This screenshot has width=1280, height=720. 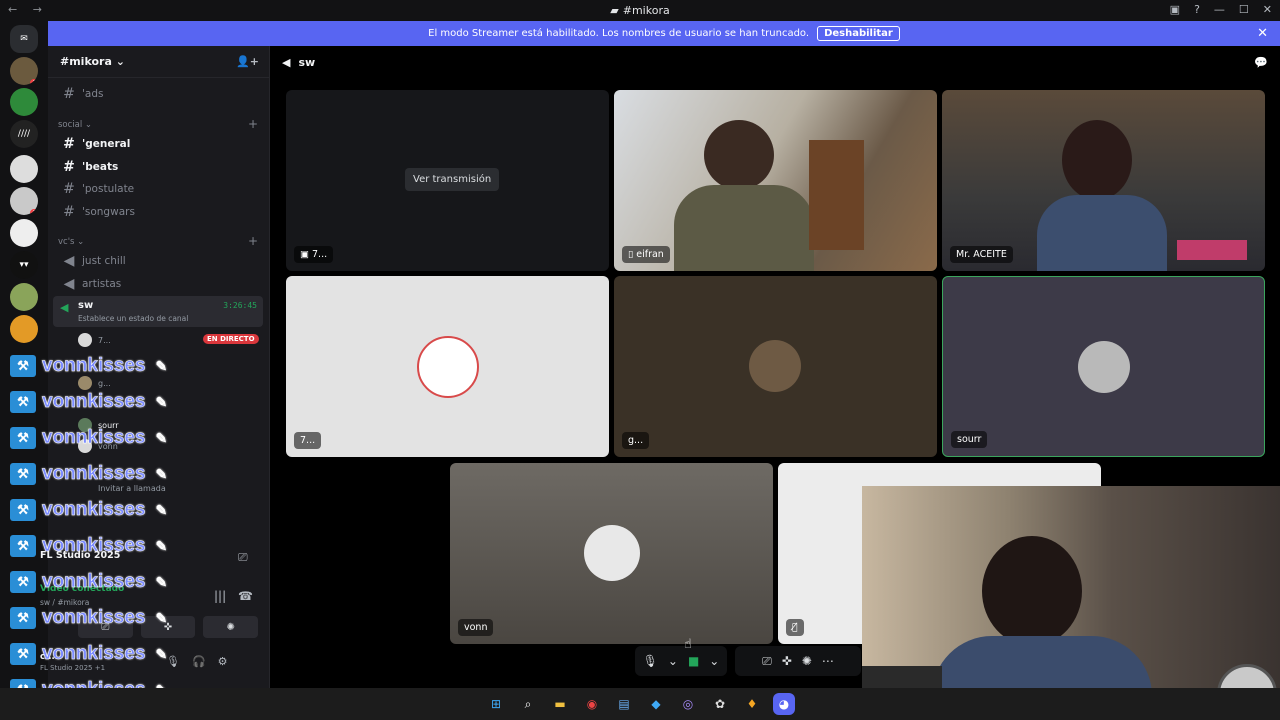 What do you see at coordinates (159, 94) in the screenshot?
I see `channel-ads: # 'ads` at bounding box center [159, 94].